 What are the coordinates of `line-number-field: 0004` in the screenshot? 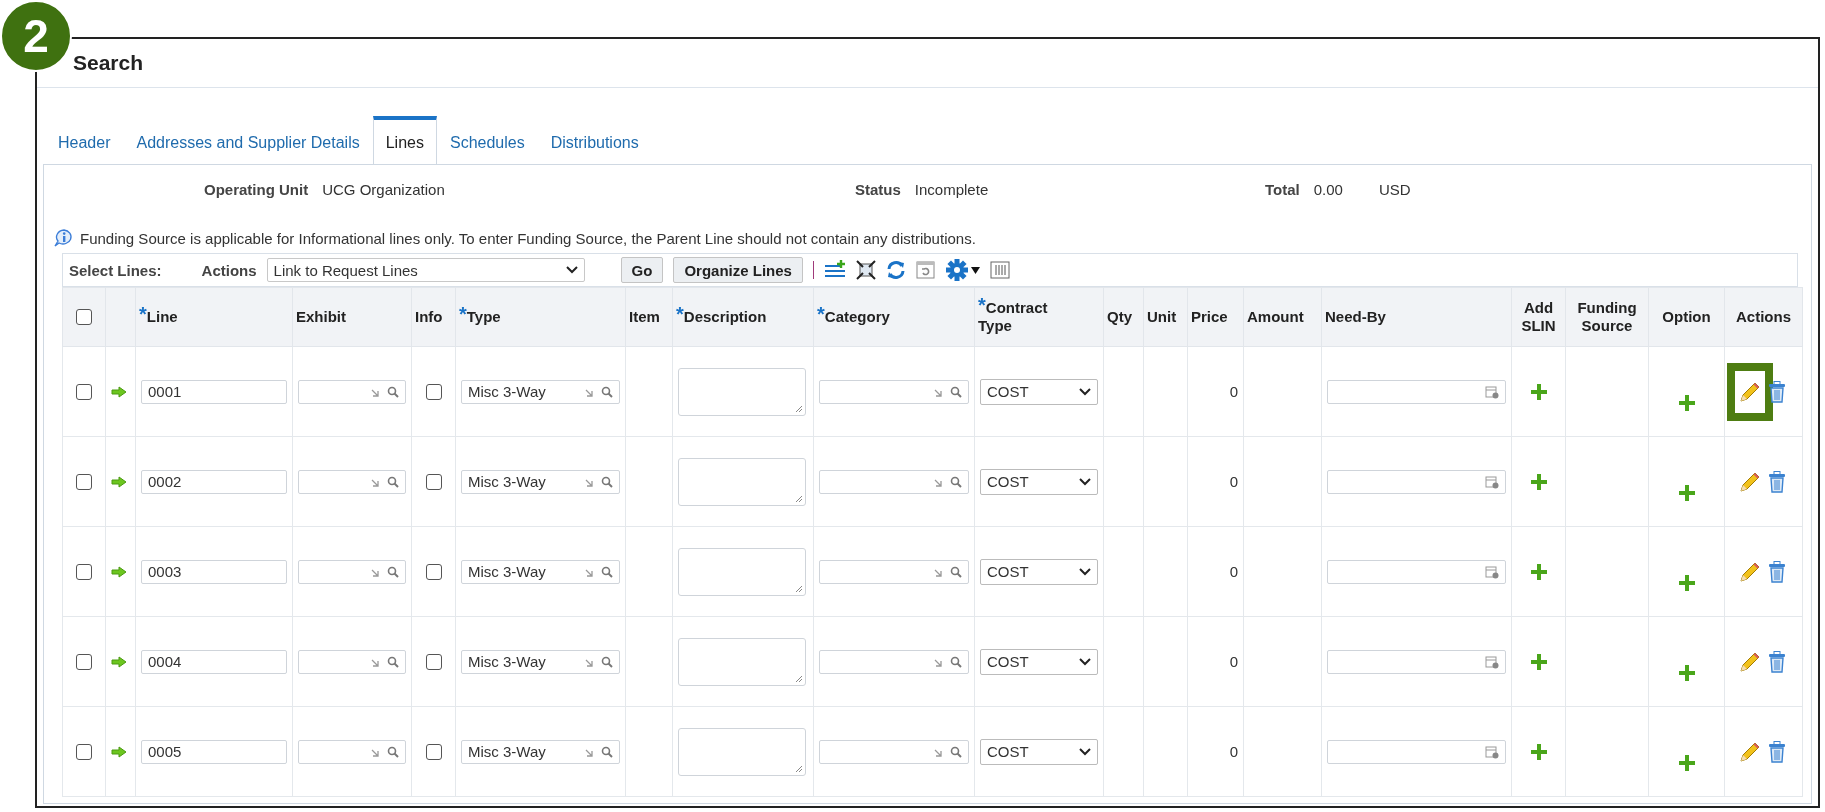 It's located at (214, 661).